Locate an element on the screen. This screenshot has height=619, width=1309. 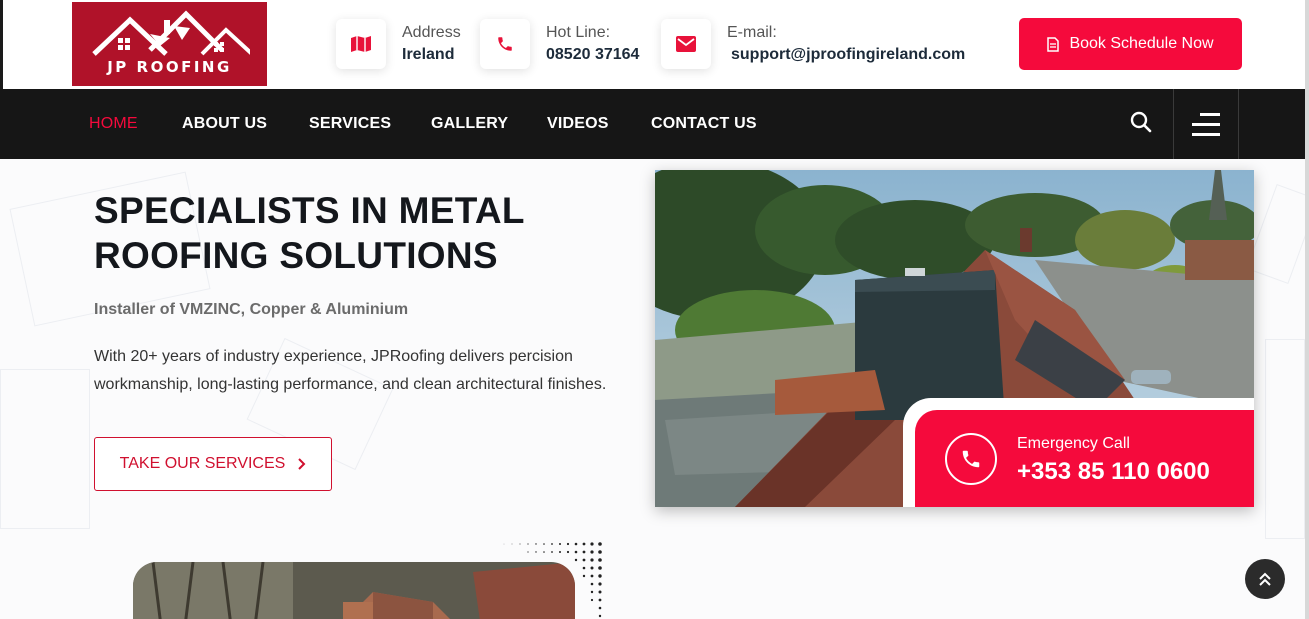
hamburger-menu-icon is located at coordinates (1206, 124).